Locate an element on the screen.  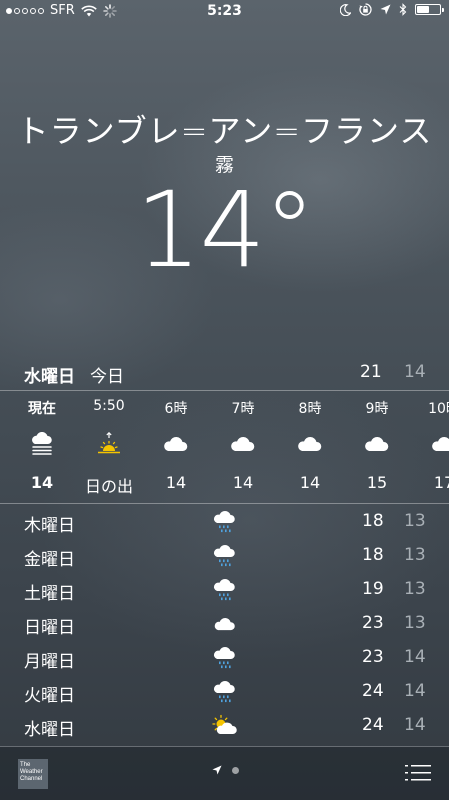
hourly-forecast: 現在 14 5:50 日の出 6時 14 7時 14 8時 14 9時 15 10時 17 is located at coordinates (224, 445).